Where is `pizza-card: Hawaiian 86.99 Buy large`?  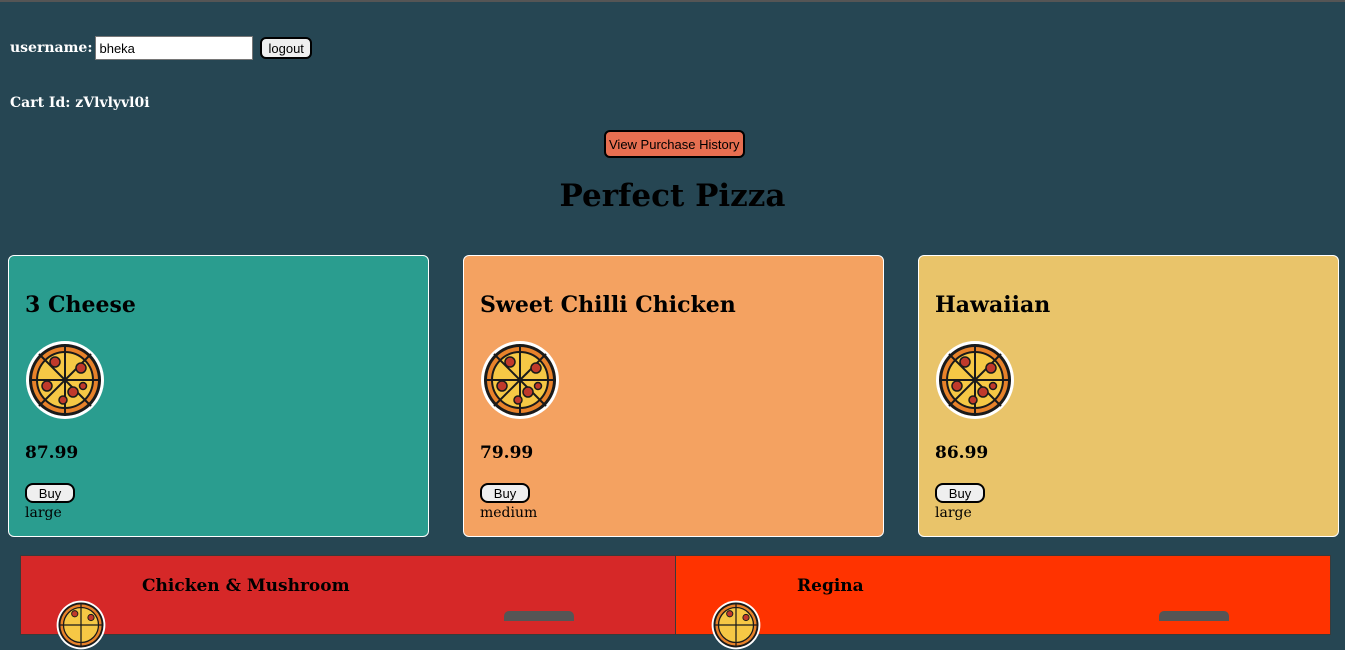
pizza-card: Hawaiian 86.99 Buy large is located at coordinates (1128, 396).